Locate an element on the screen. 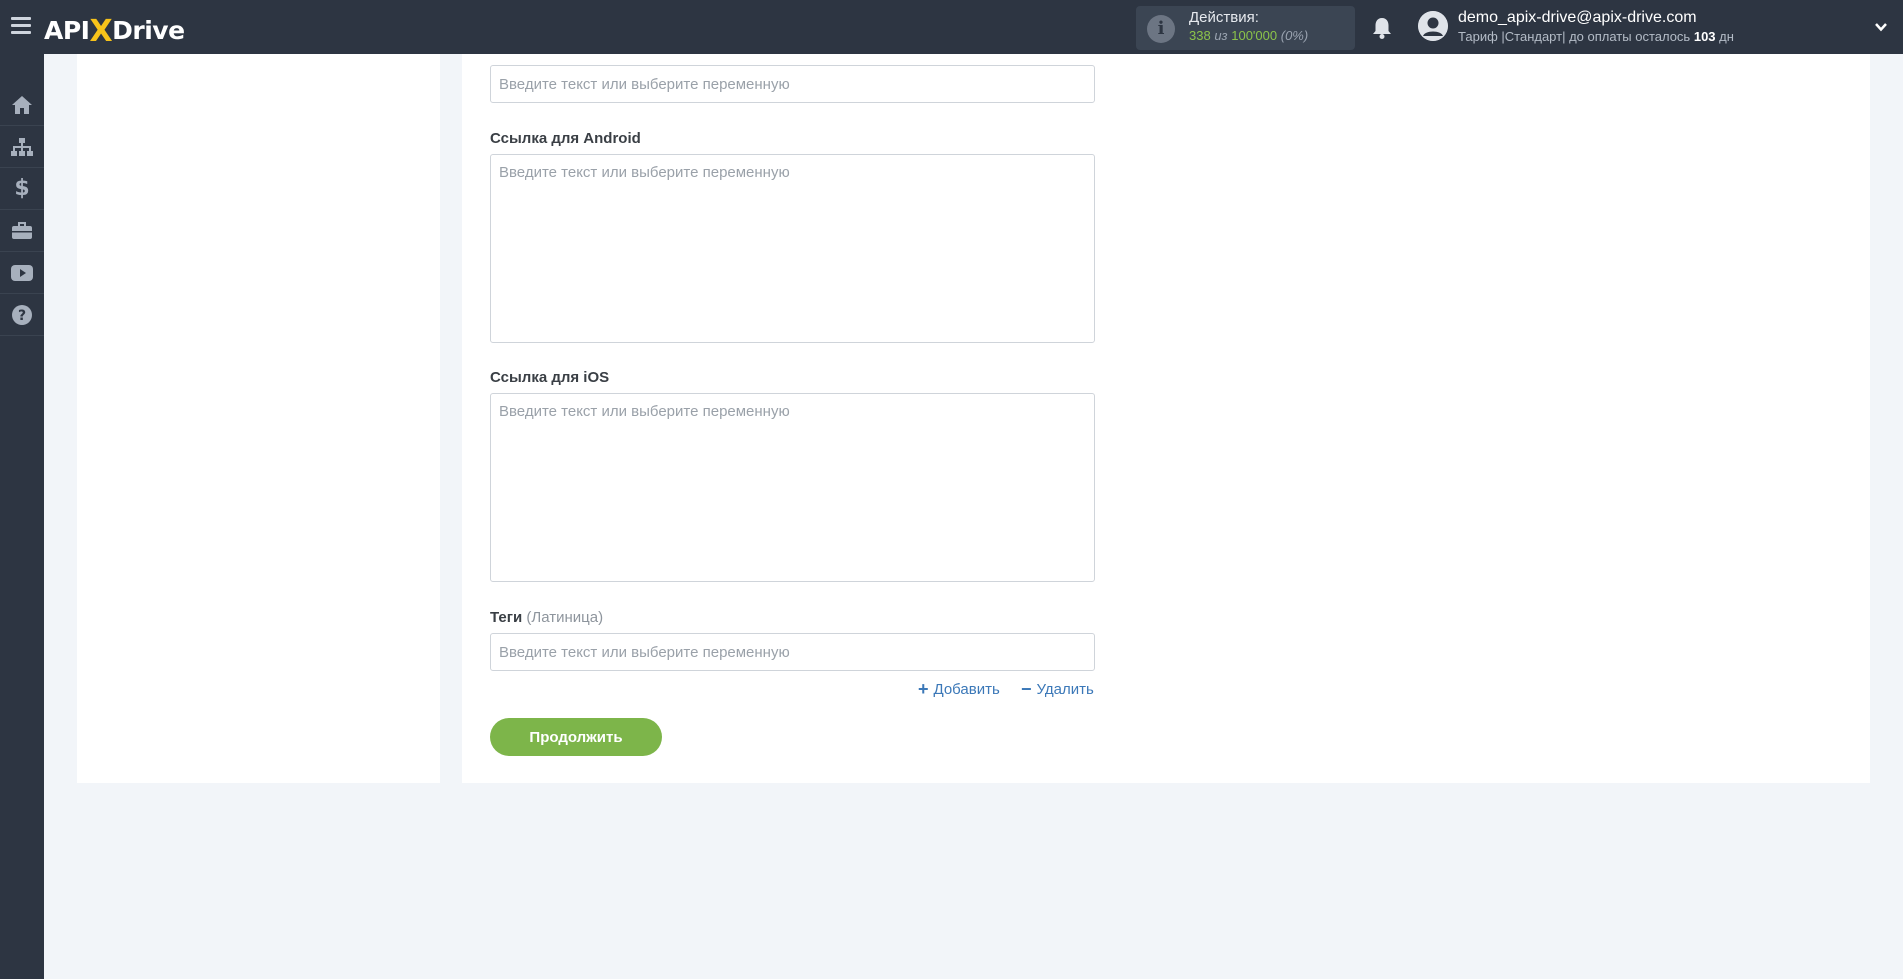 This screenshot has height=979, width=1903. sidebar-item-services is located at coordinates (22, 231).